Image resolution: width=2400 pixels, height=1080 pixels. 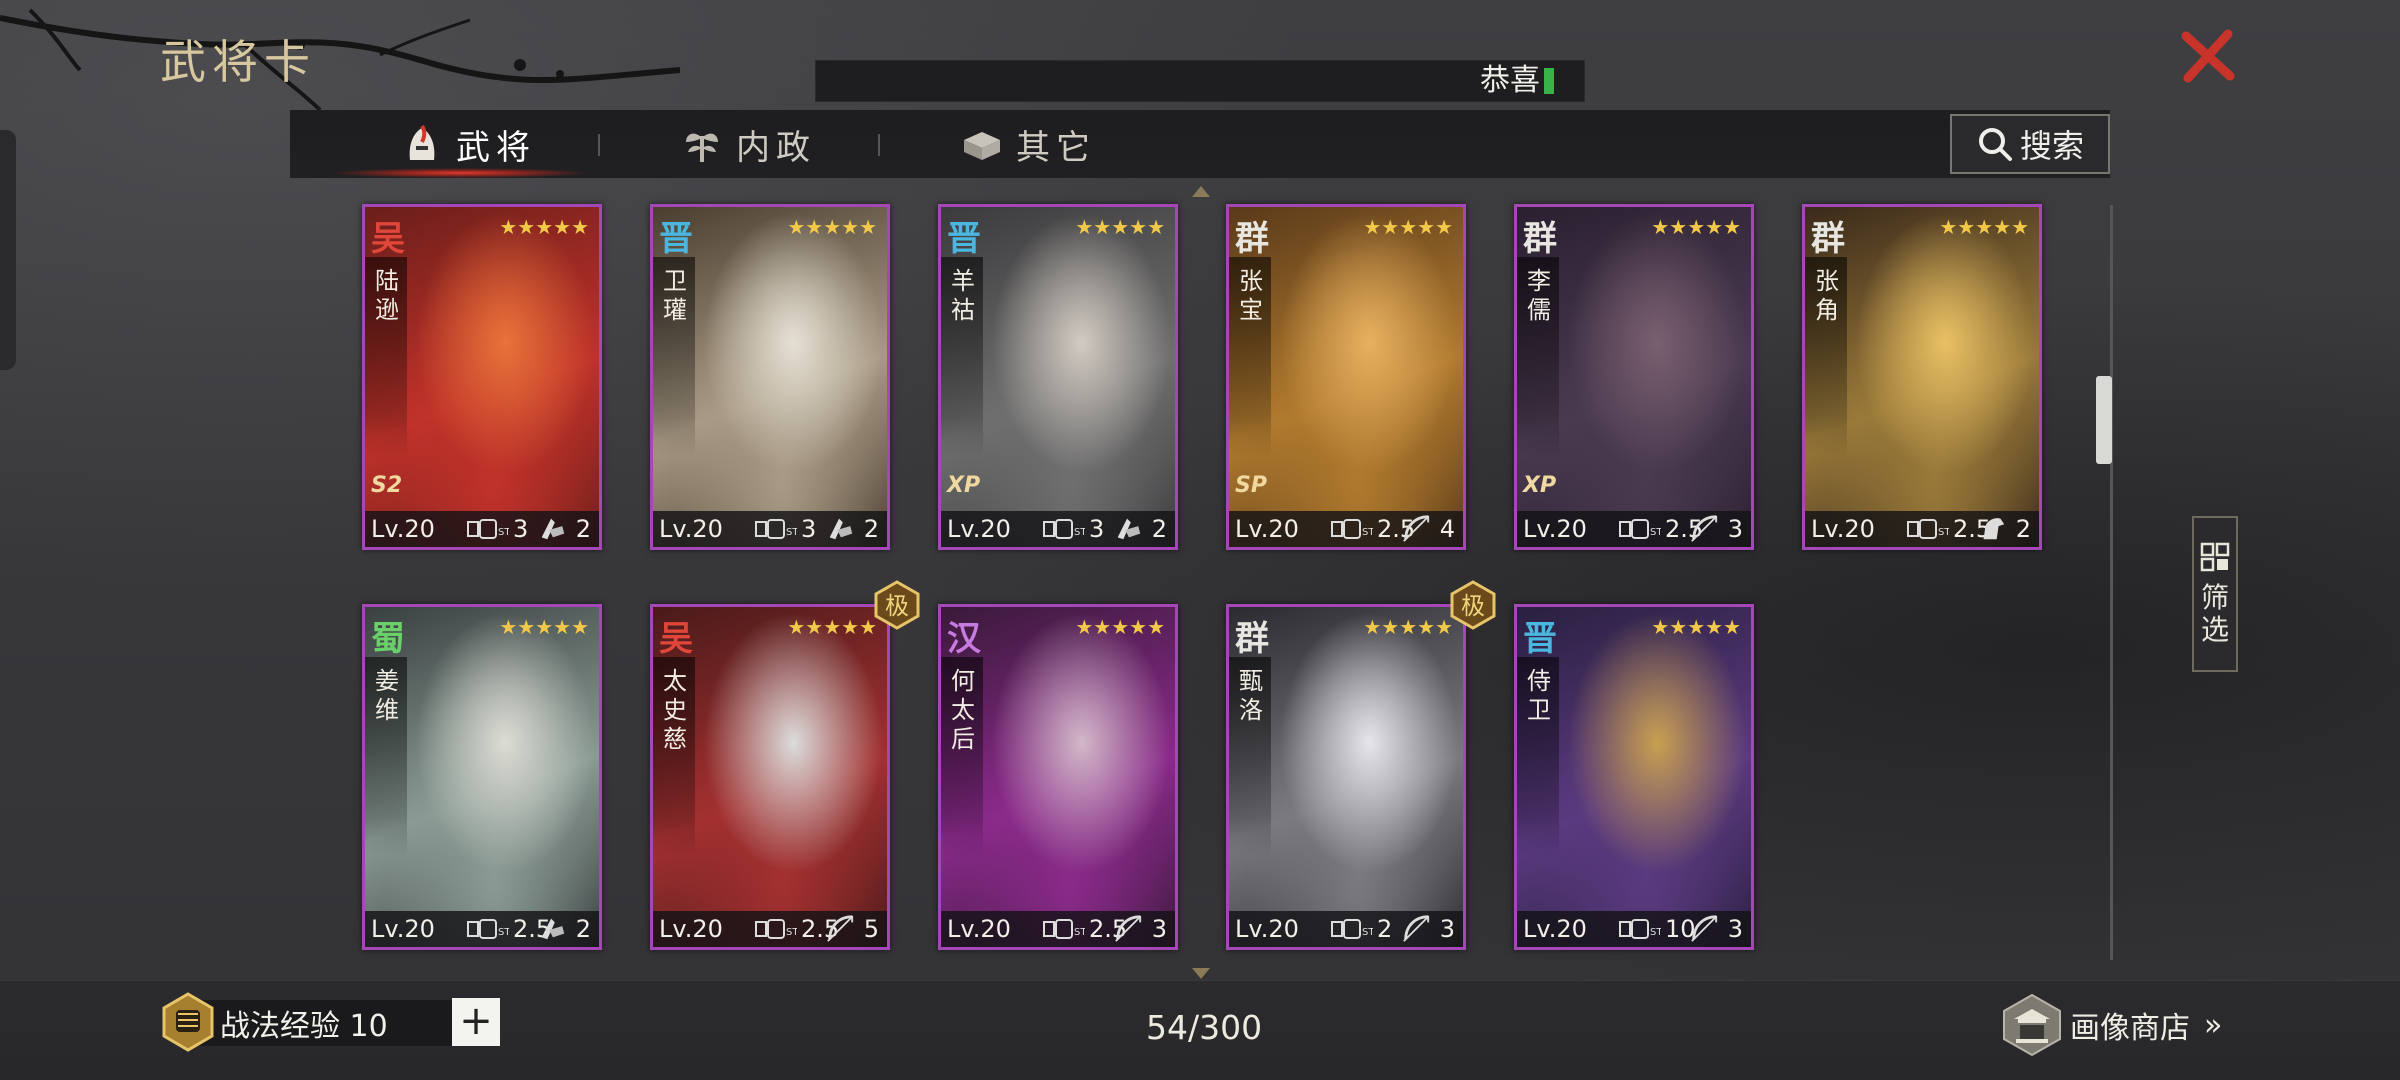 I want to click on general-card: 晋 卫瓘 ★★★★★ Lv.20 ST 3 2, so click(x=770, y=377).